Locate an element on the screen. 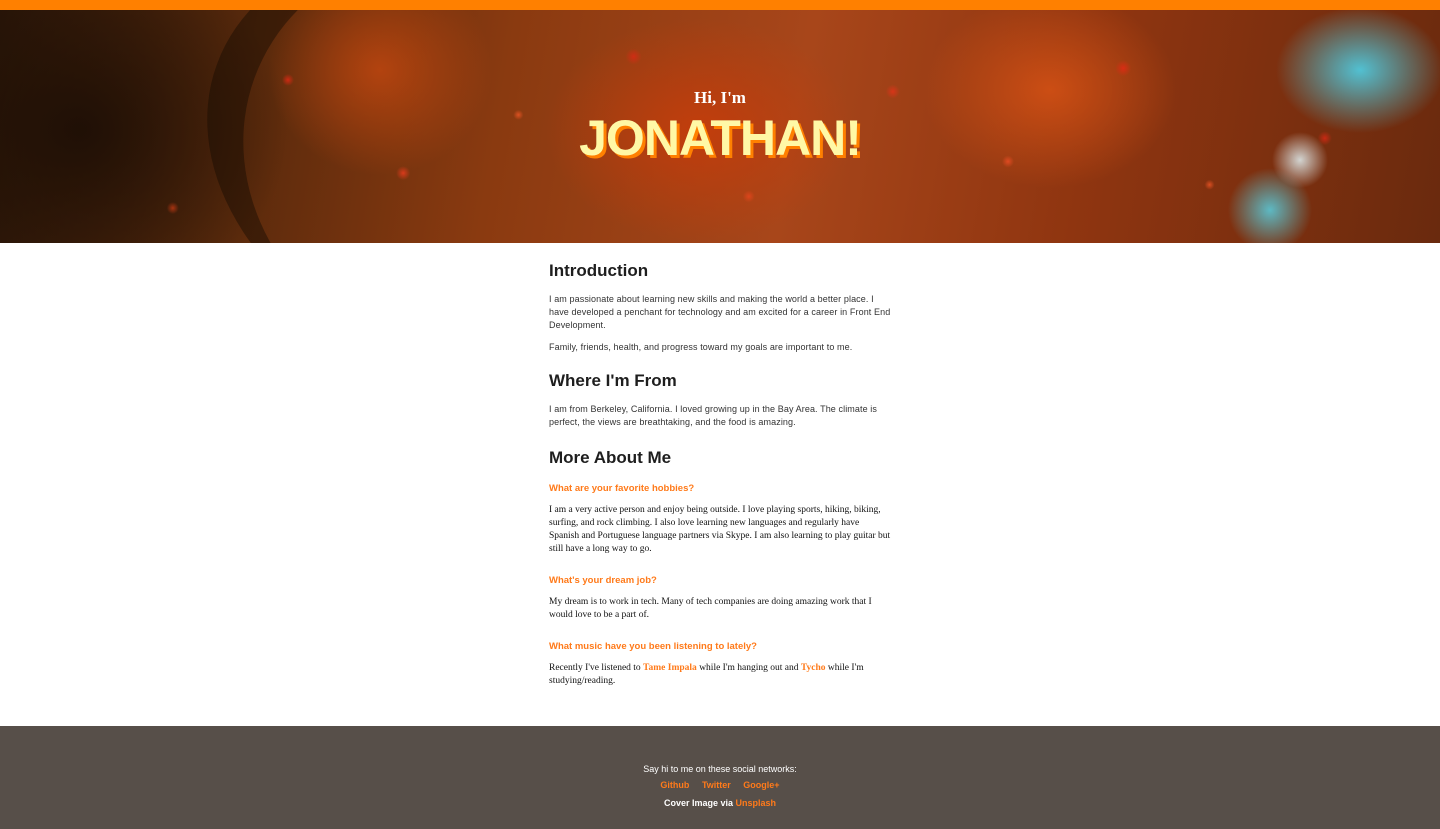 The image size is (1440, 829). hero-greeting: Hi, I'm is located at coordinates (720, 97).